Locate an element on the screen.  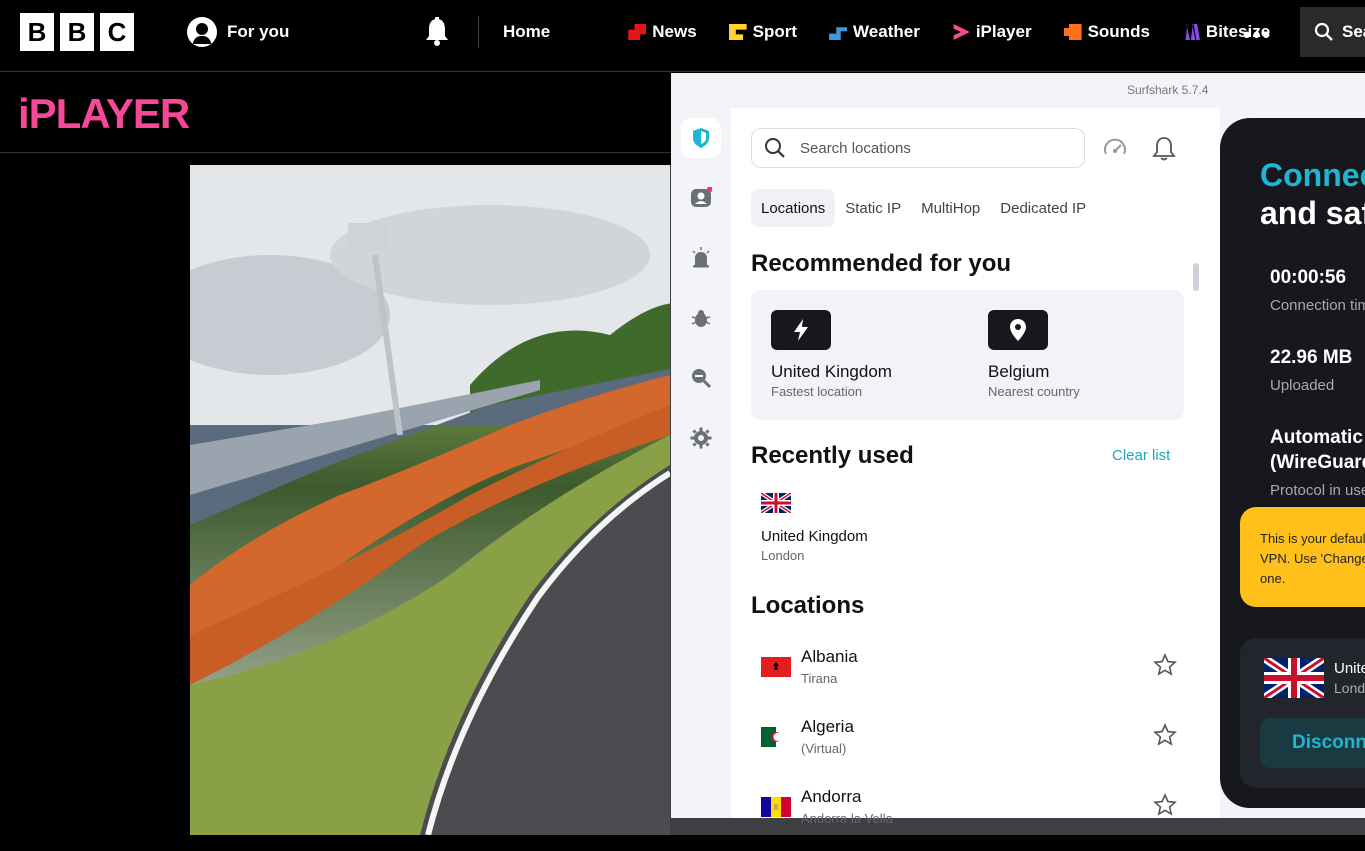
recently-used-heading: Recently used is located at coordinates (832, 455).